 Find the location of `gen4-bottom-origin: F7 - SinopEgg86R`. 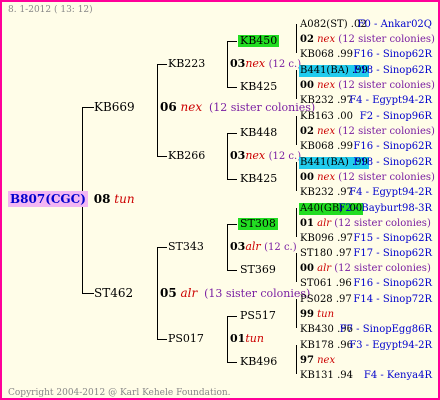

gen4-bottom-origin: F7 - SinopEgg86R is located at coordinates (385, 329).